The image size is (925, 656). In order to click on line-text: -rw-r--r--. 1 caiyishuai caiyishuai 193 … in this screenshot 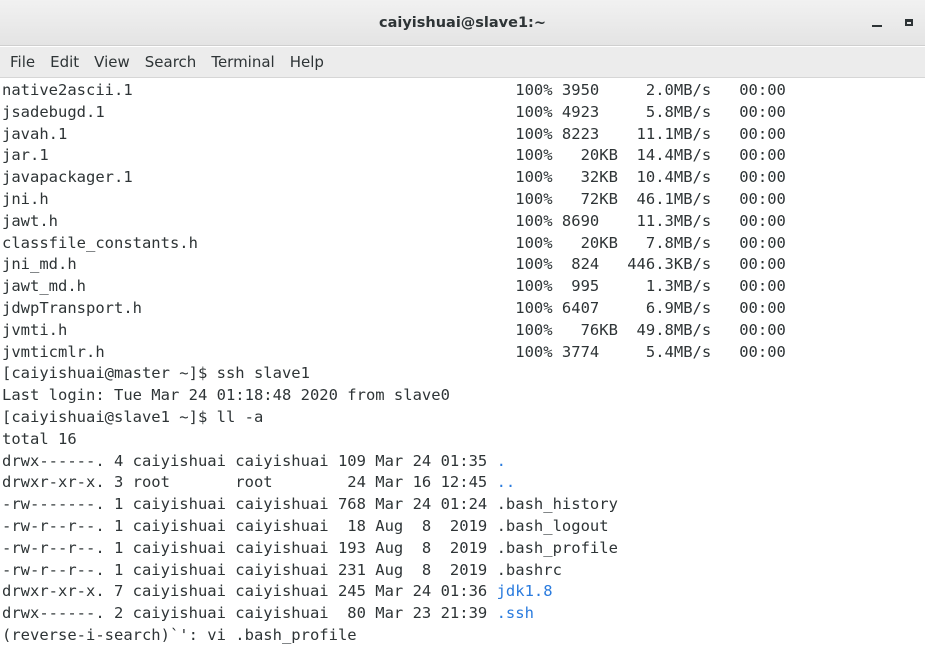, I will do `click(249, 547)`.